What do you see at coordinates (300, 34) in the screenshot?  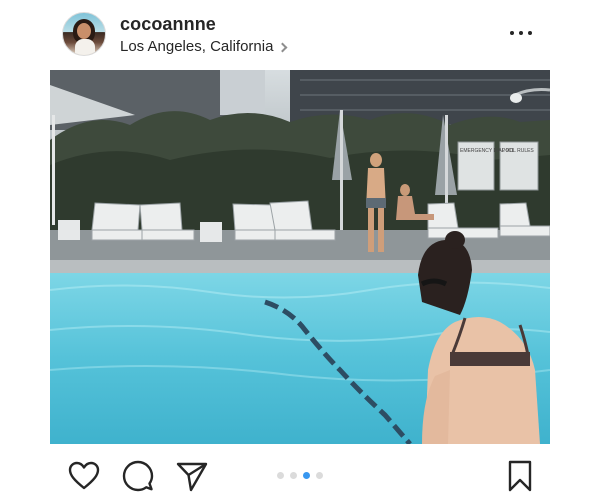 I see `post-header: cocoannne Los Angeles, California` at bounding box center [300, 34].